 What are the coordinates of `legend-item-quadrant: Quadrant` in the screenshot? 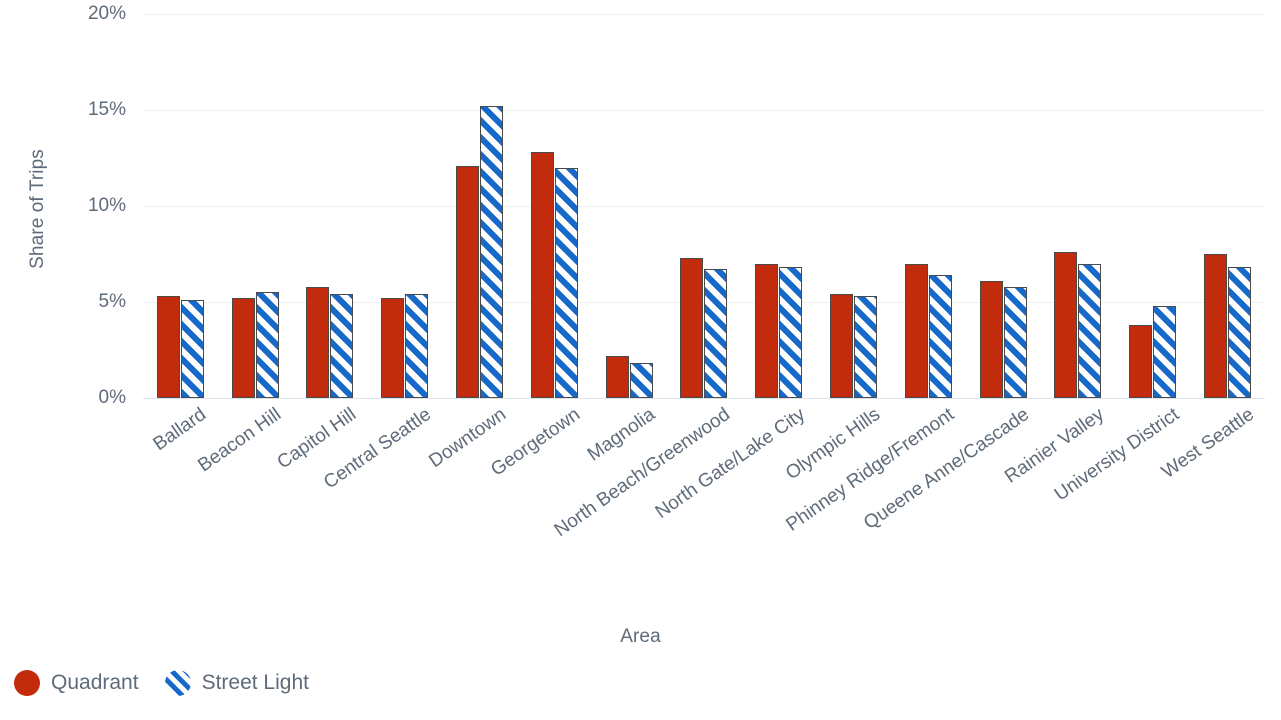 It's located at (76, 683).